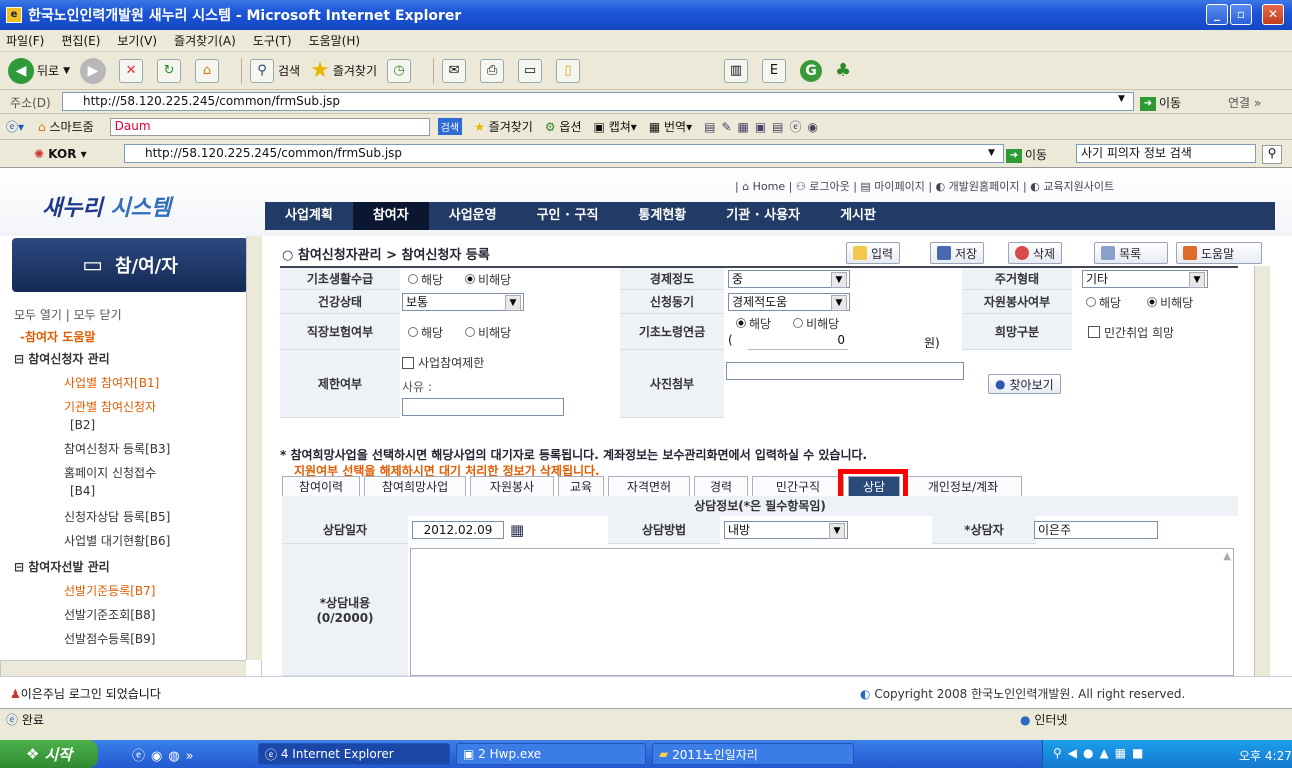  Describe the element at coordinates (470, 279) in the screenshot. I see `radio-basic-no` at that location.